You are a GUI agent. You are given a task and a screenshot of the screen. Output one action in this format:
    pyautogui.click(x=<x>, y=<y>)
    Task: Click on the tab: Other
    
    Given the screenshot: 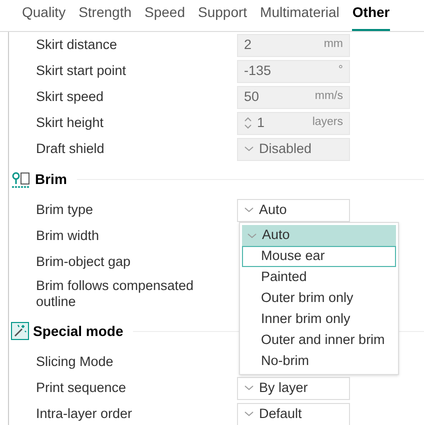 What is the action you would take?
    pyautogui.click(x=371, y=16)
    